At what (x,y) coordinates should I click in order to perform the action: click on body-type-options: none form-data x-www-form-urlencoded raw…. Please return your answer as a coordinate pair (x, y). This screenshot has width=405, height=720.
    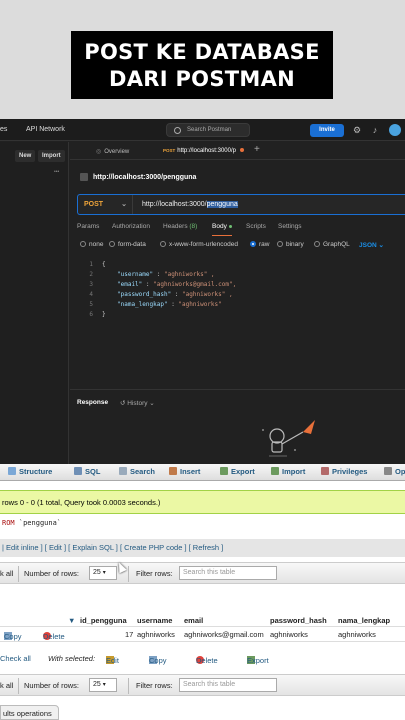
    Looking at the image, I should click on (240, 247).